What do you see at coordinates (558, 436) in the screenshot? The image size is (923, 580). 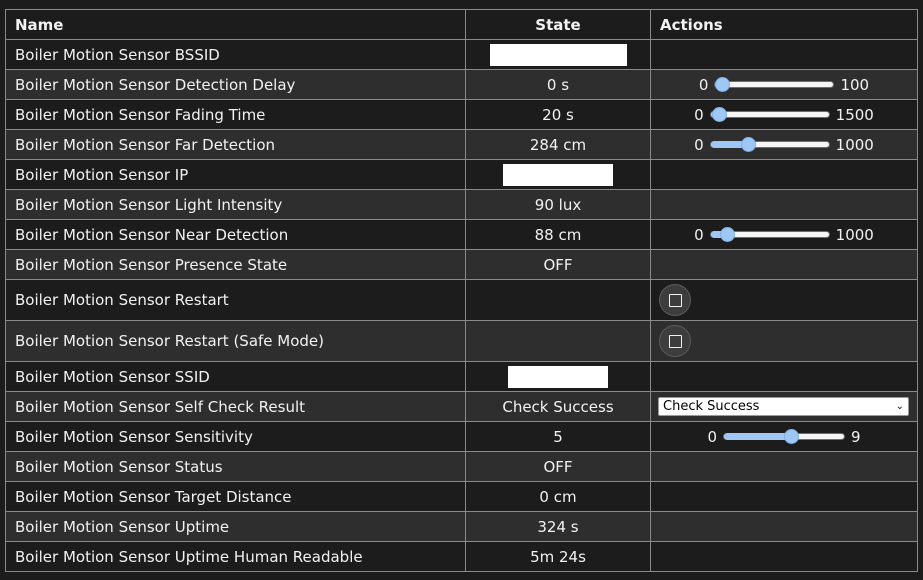 I see `entity-state: 5` at bounding box center [558, 436].